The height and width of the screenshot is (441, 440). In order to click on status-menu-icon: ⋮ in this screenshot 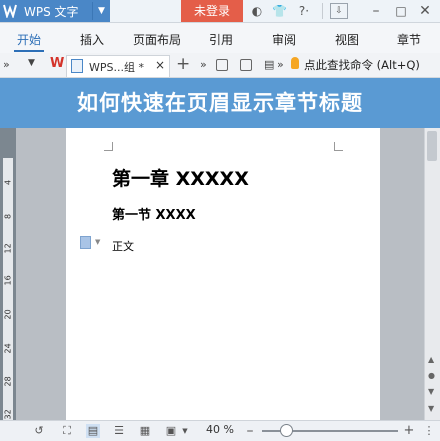, I will do `click(429, 431)`.